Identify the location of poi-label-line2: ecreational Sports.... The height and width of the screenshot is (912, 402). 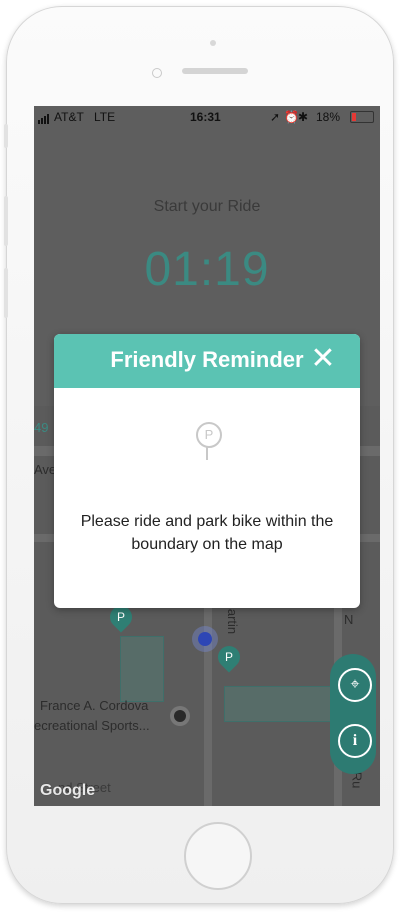
(92, 725).